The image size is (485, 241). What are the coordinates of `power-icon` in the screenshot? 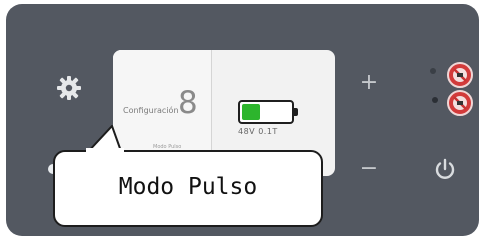 It's located at (445, 169).